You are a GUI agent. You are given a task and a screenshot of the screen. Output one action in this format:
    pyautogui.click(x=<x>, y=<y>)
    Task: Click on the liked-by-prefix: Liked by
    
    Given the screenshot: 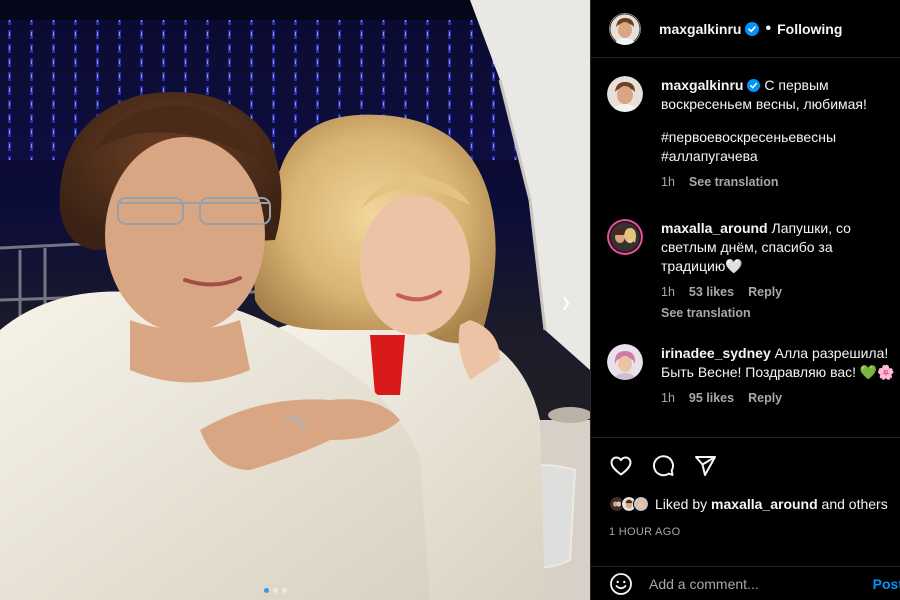 What is the action you would take?
    pyautogui.click(x=681, y=504)
    